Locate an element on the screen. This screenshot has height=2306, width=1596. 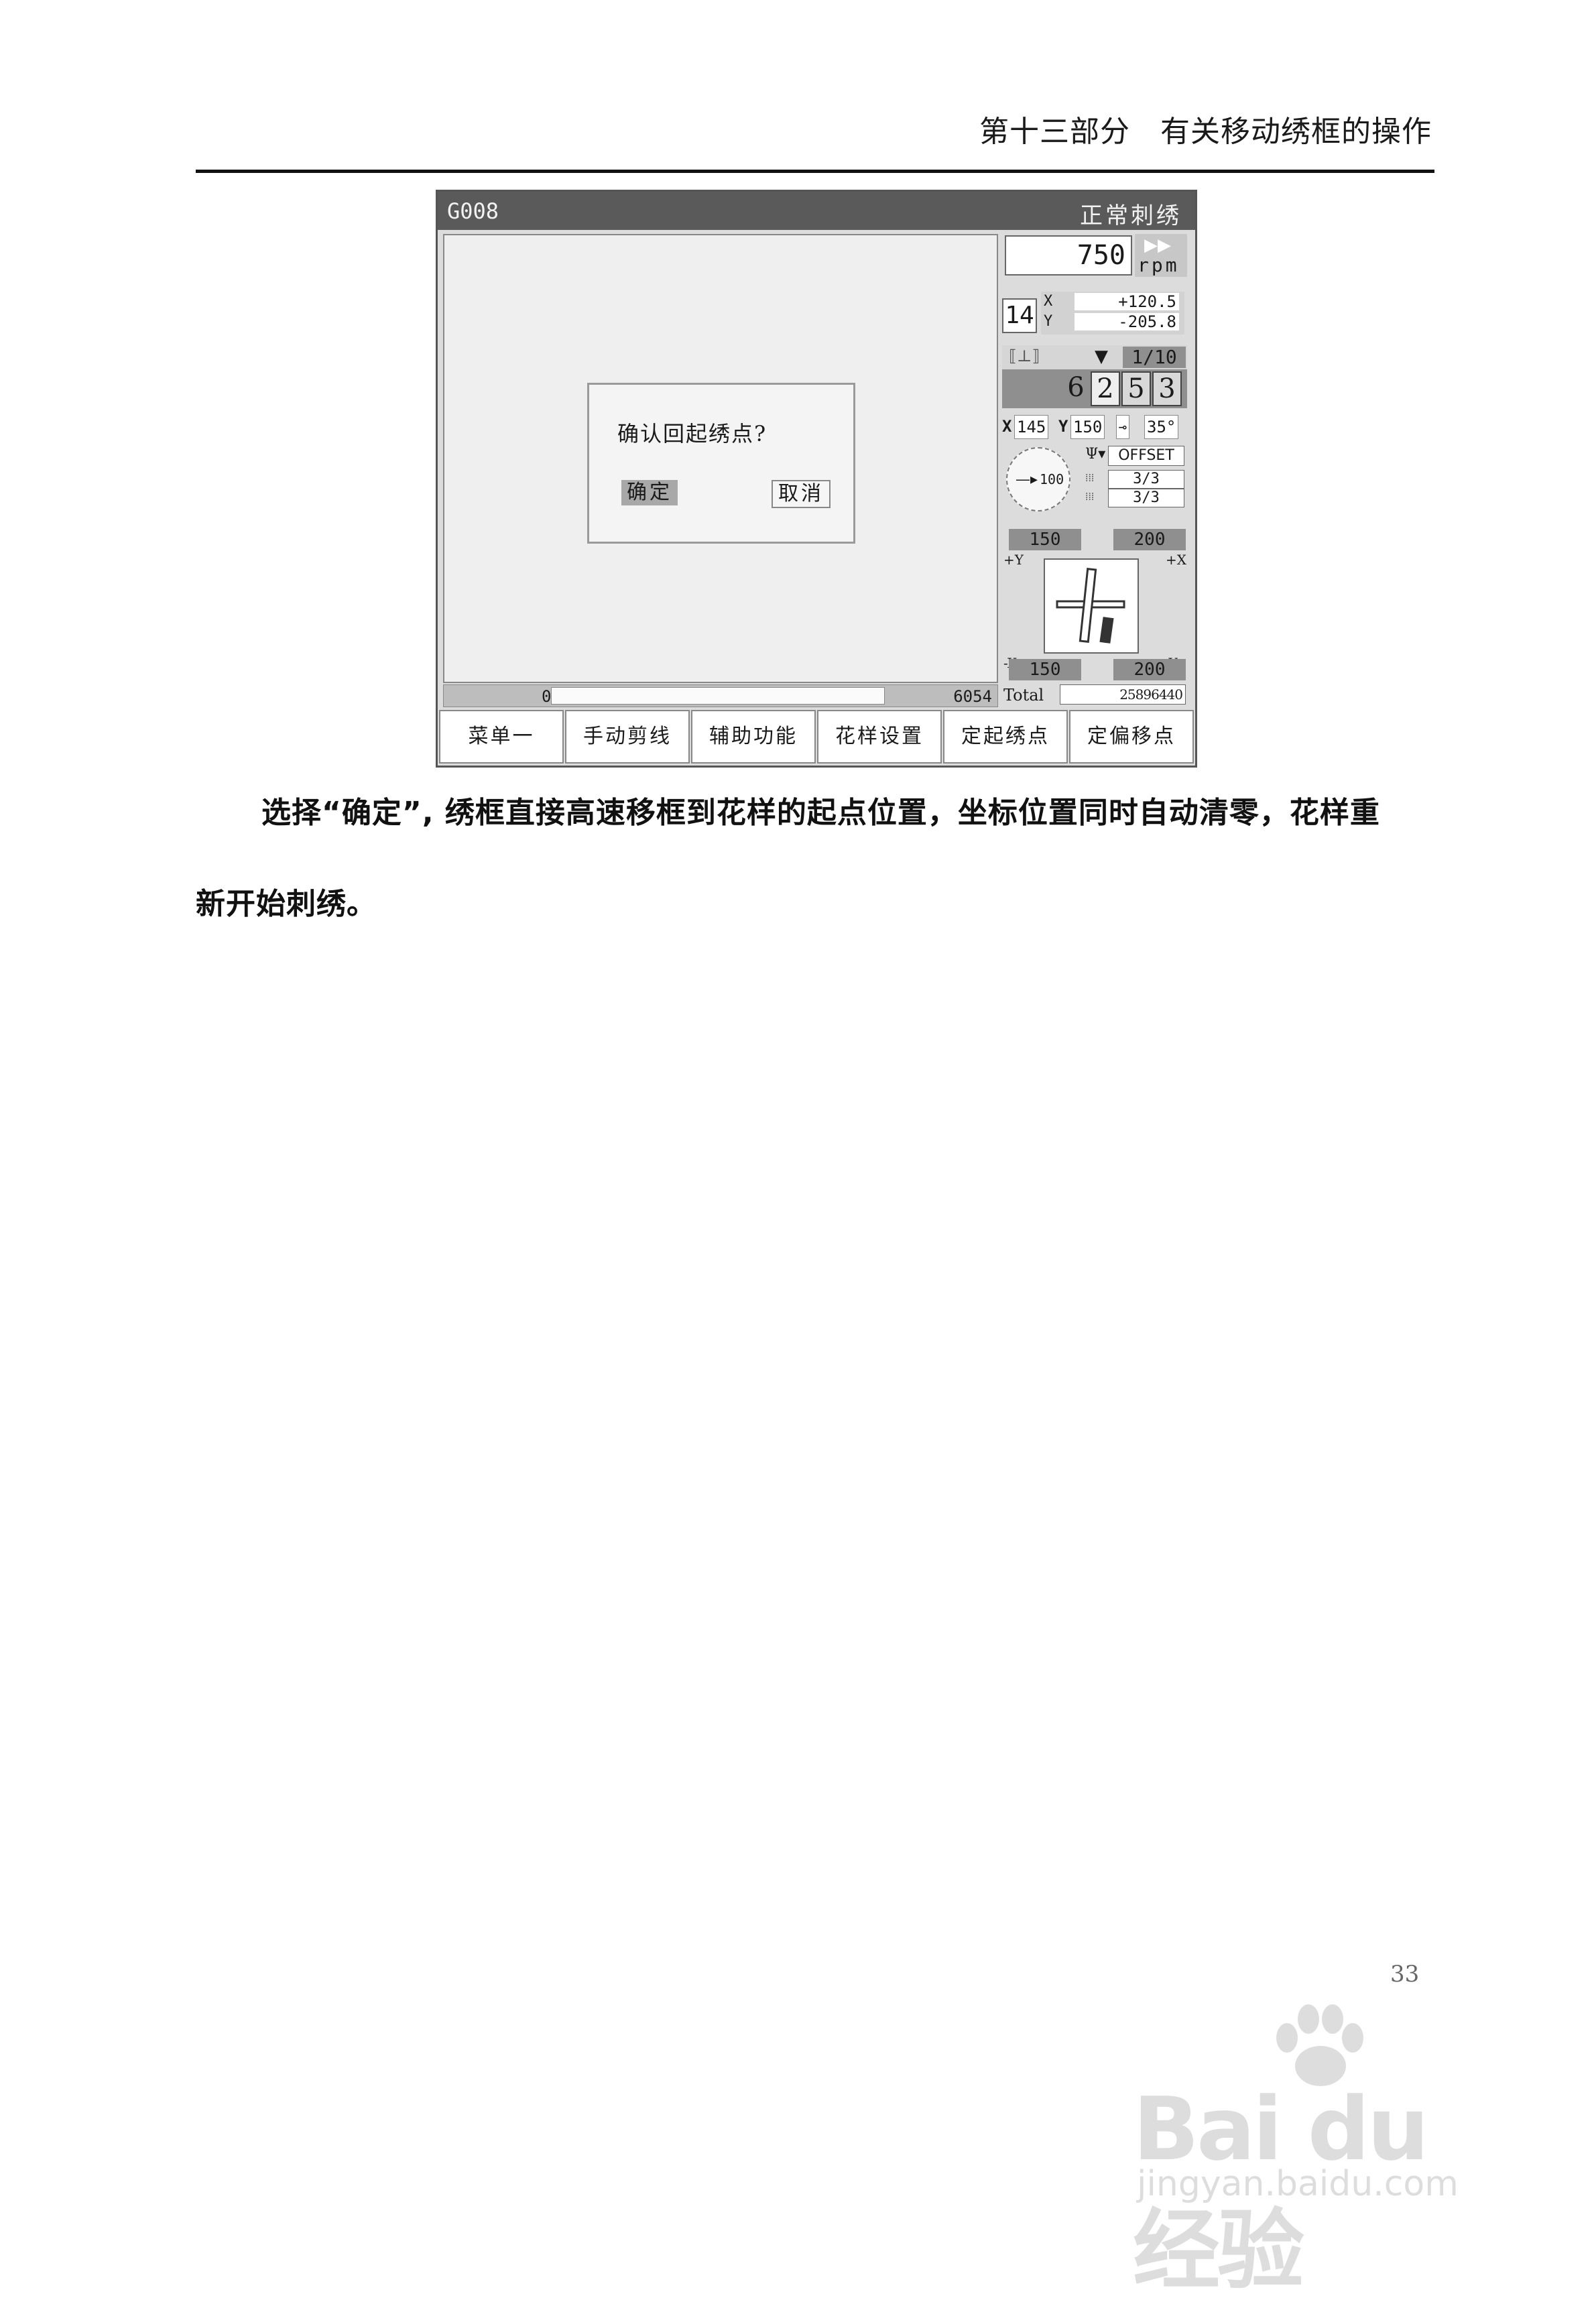
param-y-value: 150 is located at coordinates (1087, 427).